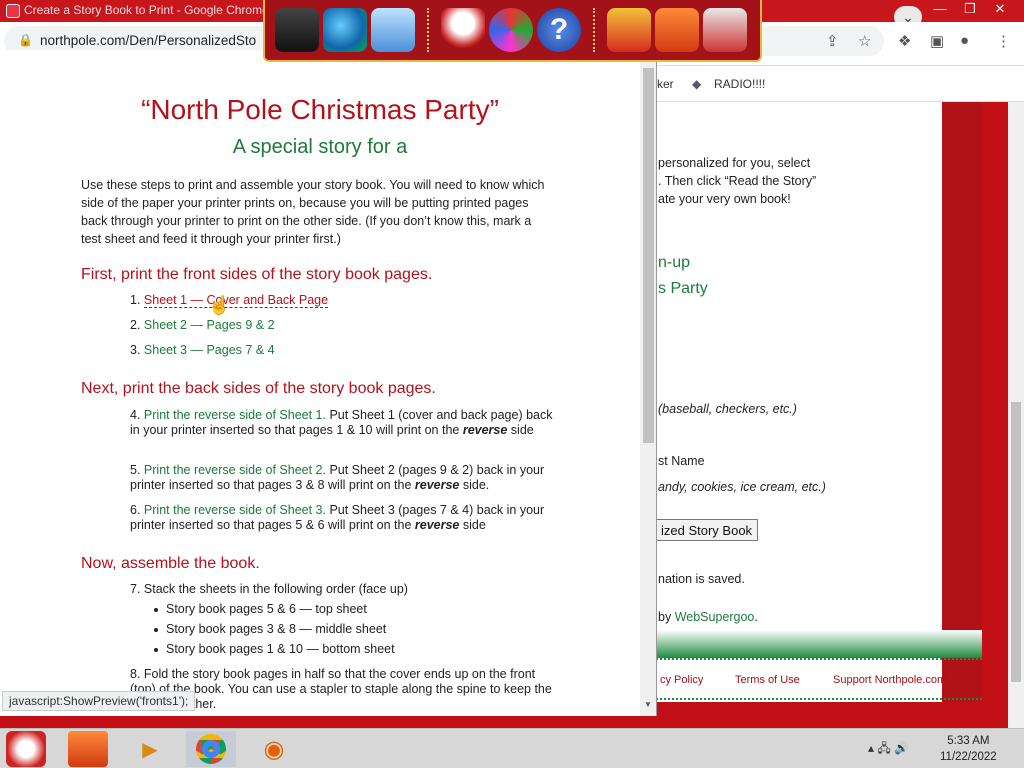 The width and height of the screenshot is (1024, 768). I want to click on menu-icon: ⋮, so click(1003, 41).